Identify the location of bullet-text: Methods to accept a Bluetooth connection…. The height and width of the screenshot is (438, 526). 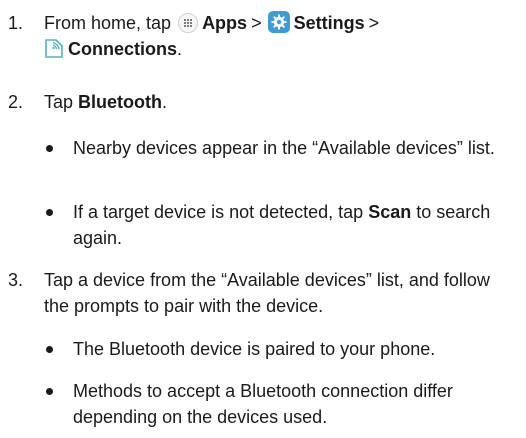
(263, 404).